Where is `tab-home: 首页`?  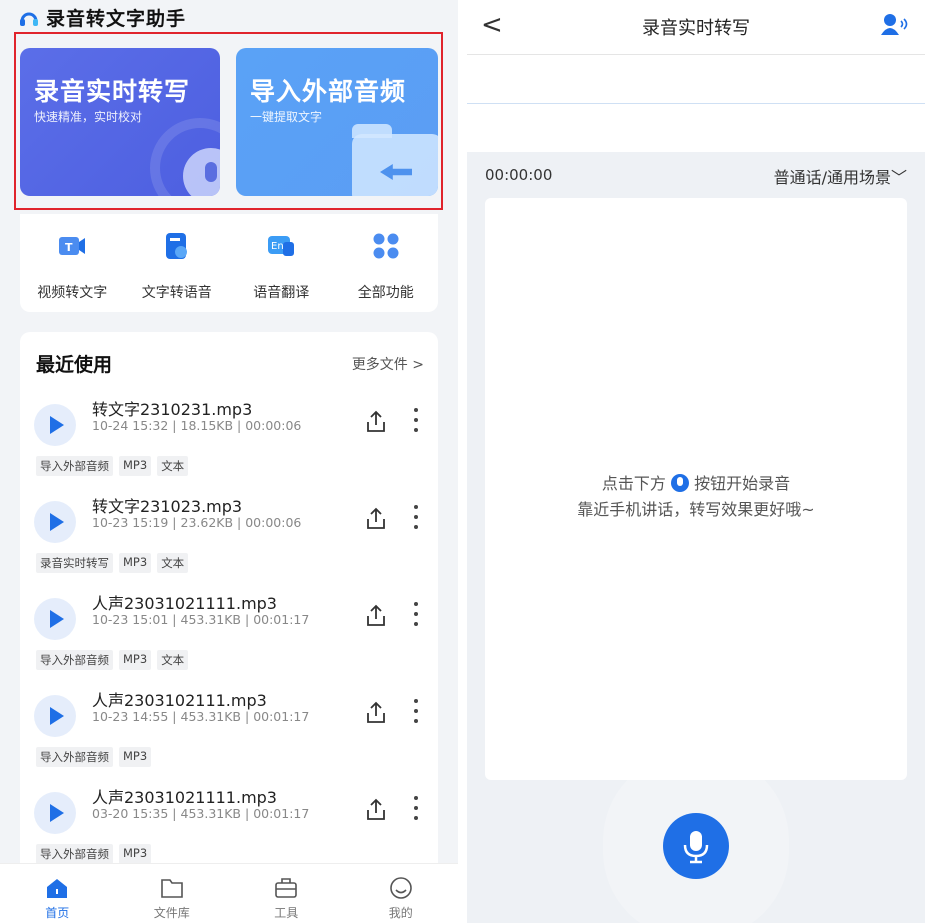 tab-home: 首页 is located at coordinates (57, 893).